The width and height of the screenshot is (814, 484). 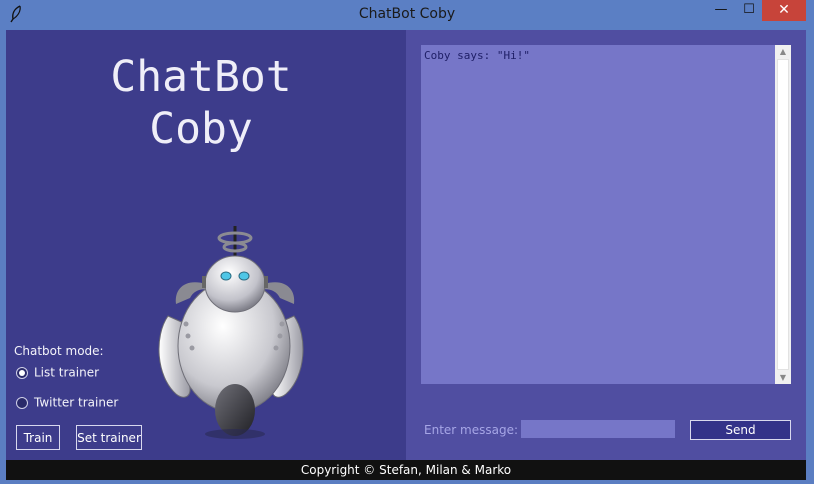 I want to click on chatbot-mode-label: Chatbot mode:, so click(x=59, y=351).